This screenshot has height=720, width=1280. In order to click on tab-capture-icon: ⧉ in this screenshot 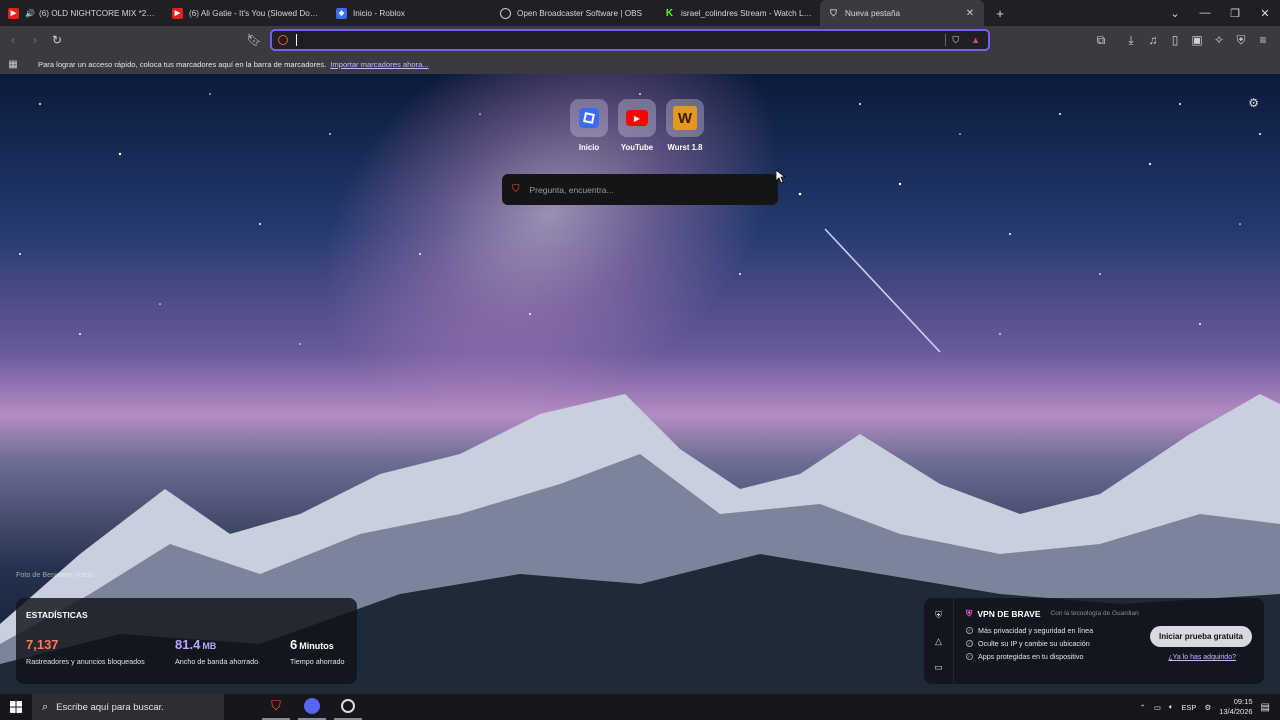, I will do `click(1101, 40)`.